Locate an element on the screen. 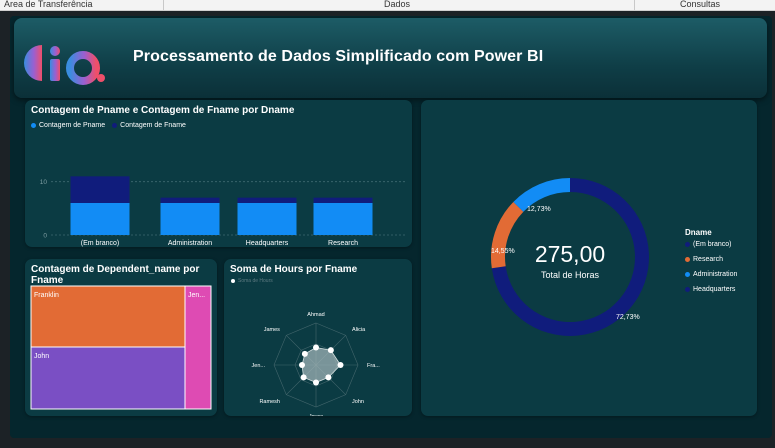  donut-legend-item-headquarters: Headquarters is located at coordinates (710, 289).